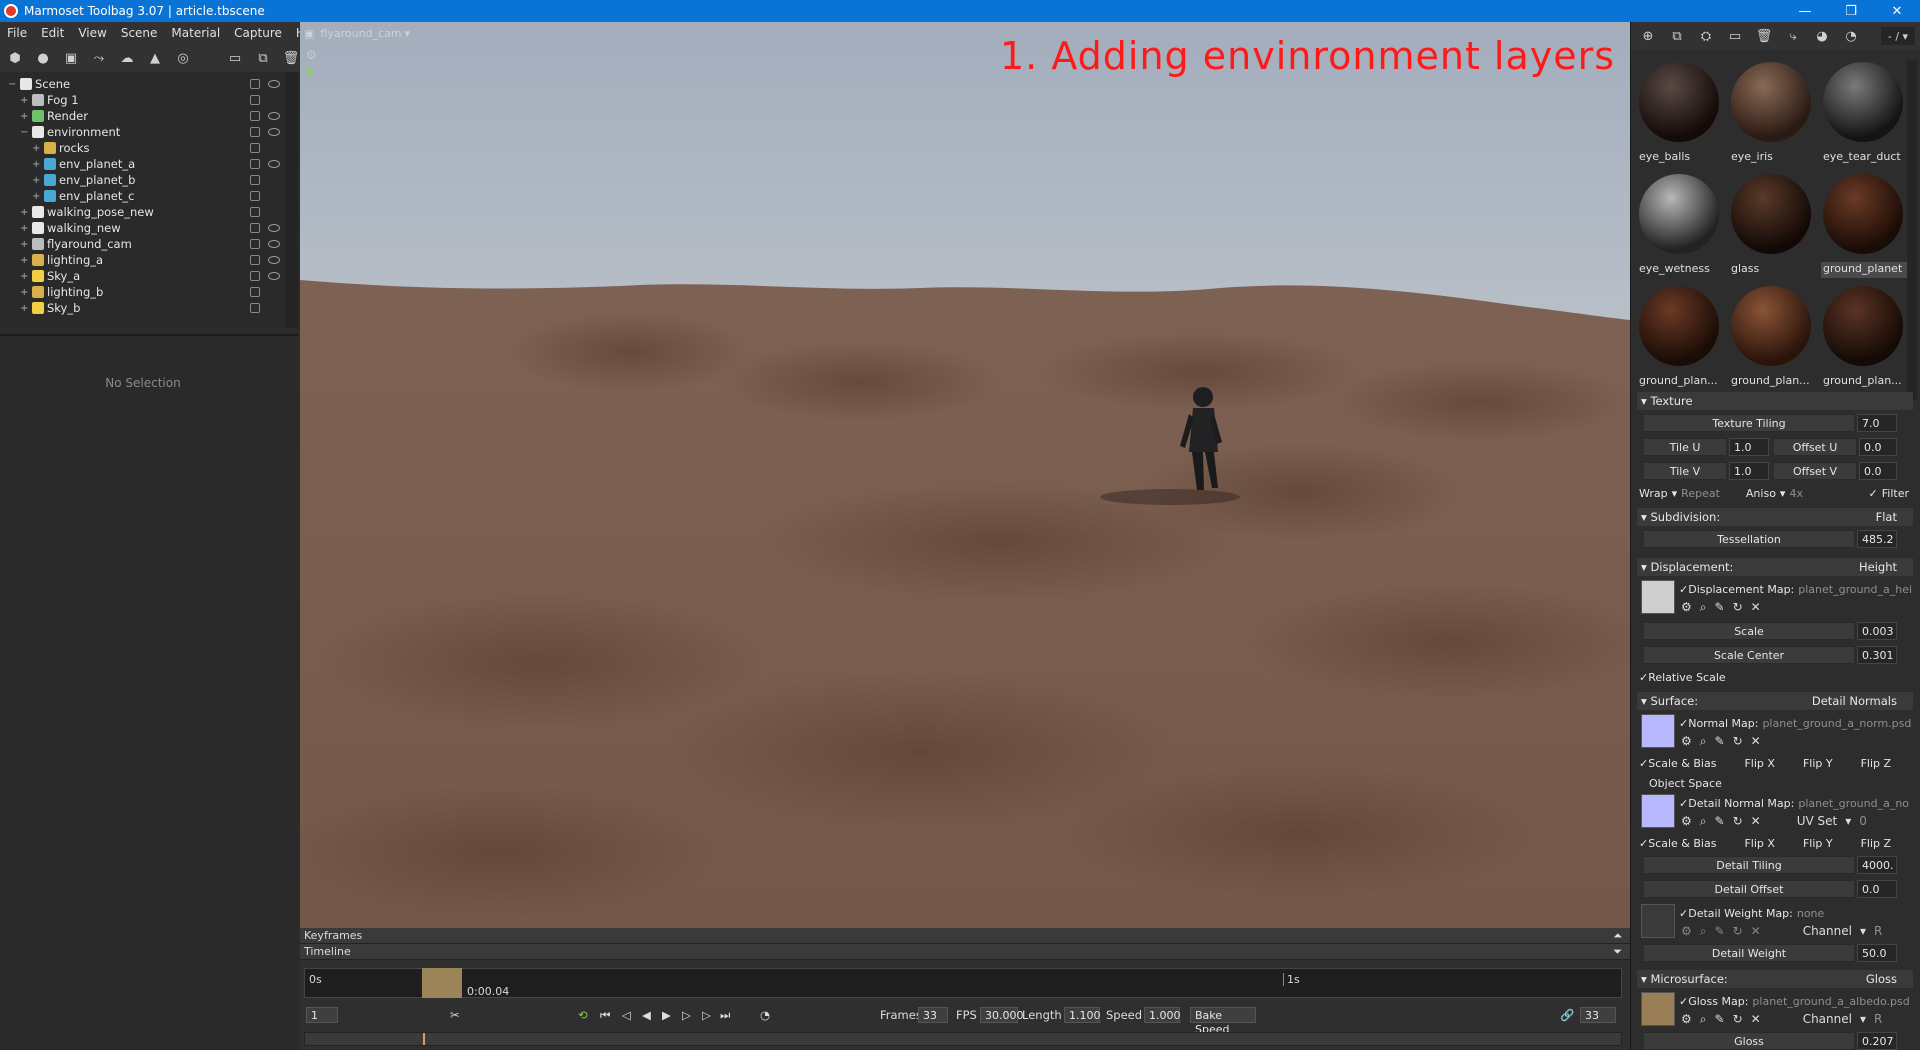 This screenshot has height=1050, width=1920. Describe the element at coordinates (258, 33) in the screenshot. I see `menu-capture: Capture` at that location.